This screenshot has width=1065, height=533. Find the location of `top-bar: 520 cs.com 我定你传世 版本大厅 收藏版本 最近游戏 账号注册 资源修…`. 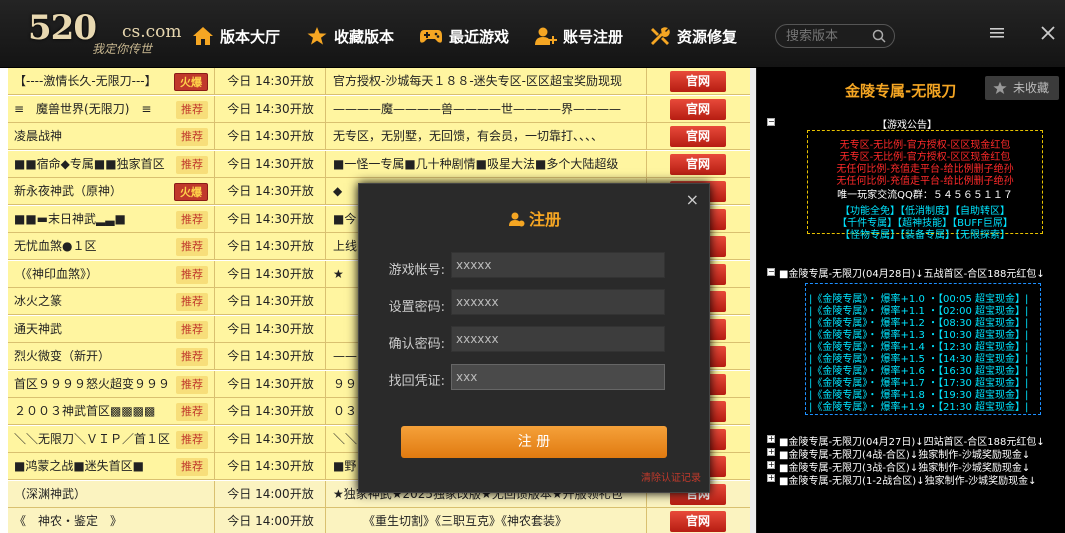

top-bar: 520 cs.com 我定你传世 版本大厅 收藏版本 最近游戏 账号注册 资源修… is located at coordinates (532, 34).